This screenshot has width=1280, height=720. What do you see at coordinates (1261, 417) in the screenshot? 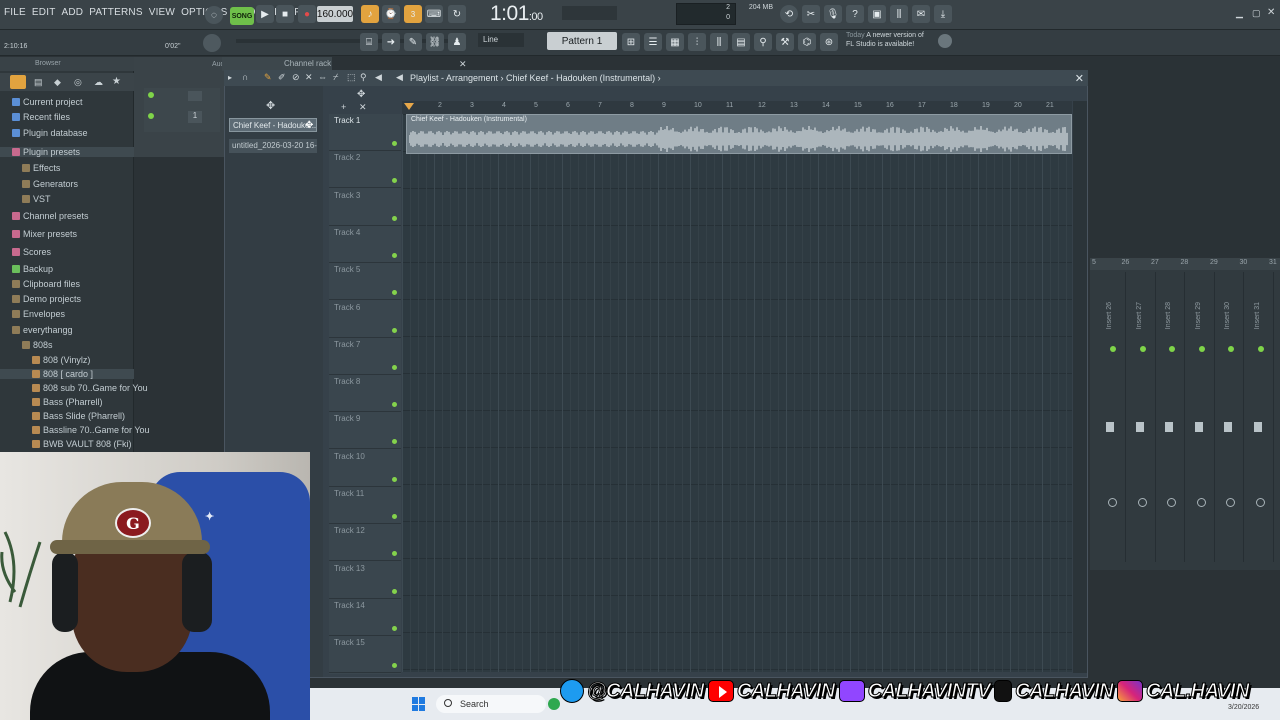
I see `mixer-strip: Insert 31` at bounding box center [1261, 417].